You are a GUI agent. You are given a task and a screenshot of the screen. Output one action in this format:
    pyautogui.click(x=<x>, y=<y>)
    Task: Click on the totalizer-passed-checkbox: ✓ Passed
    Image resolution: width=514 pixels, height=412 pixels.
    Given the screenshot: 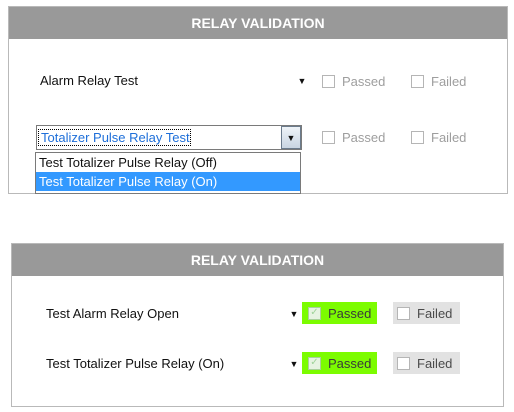 What is the action you would take?
    pyautogui.click(x=340, y=363)
    